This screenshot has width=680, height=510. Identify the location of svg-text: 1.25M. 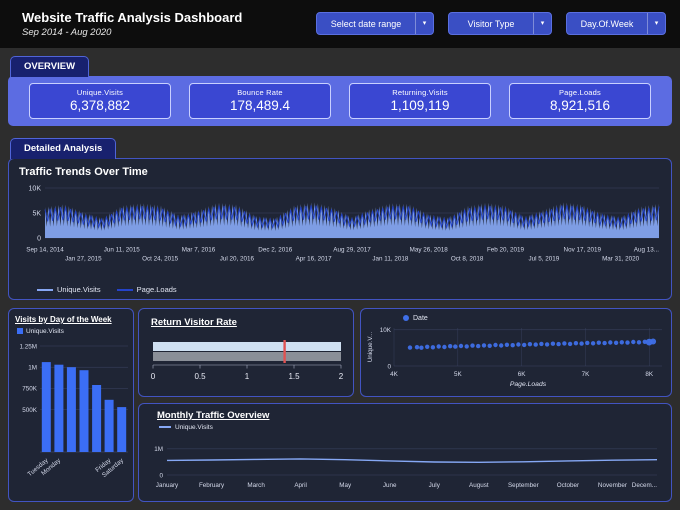
(28, 346).